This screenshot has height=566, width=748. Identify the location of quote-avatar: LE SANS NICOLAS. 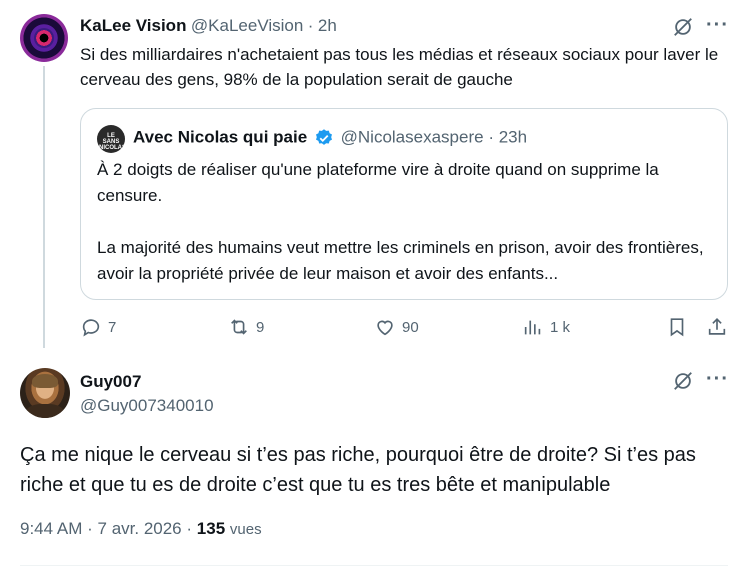
(111, 139).